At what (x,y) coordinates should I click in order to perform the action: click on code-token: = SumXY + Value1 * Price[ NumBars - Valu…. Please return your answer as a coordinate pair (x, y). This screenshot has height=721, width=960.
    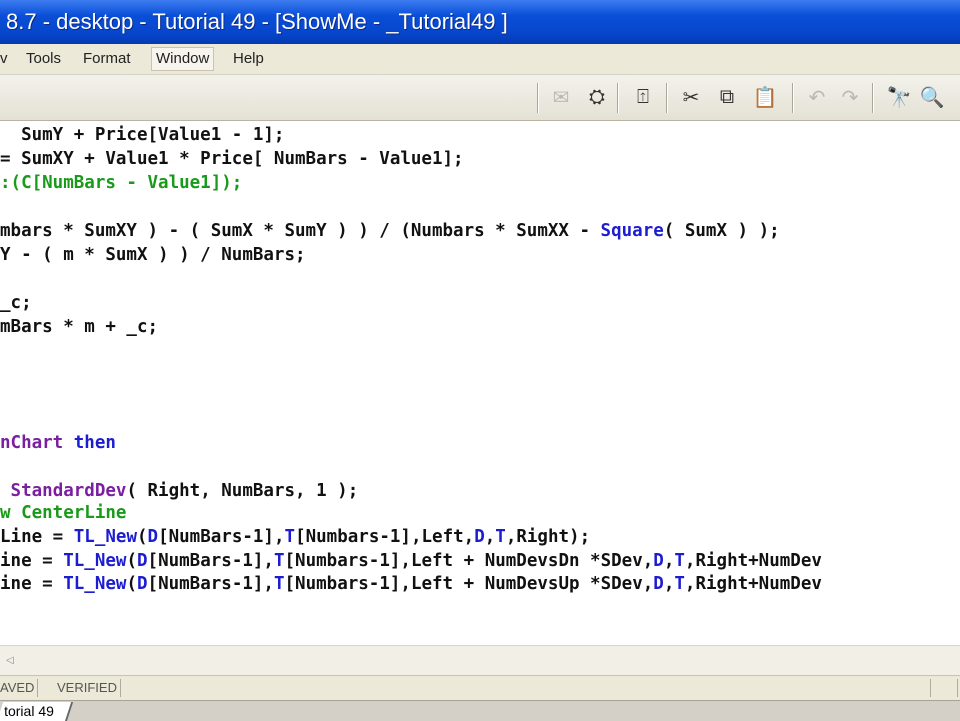
    Looking at the image, I should click on (232, 159).